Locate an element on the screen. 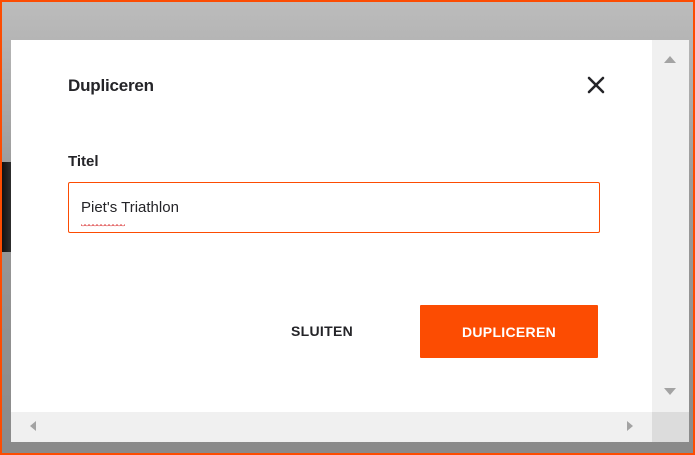 The image size is (695, 455). duplicate-button: DUPLICEREN is located at coordinates (509, 331).